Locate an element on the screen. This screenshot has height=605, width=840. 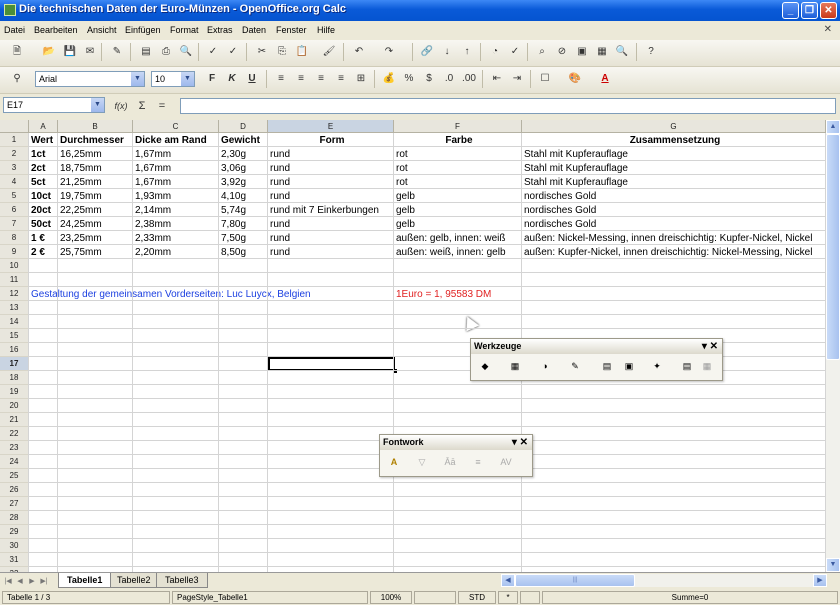
cell-c7: 2,38mm is located at coordinates (176, 225).